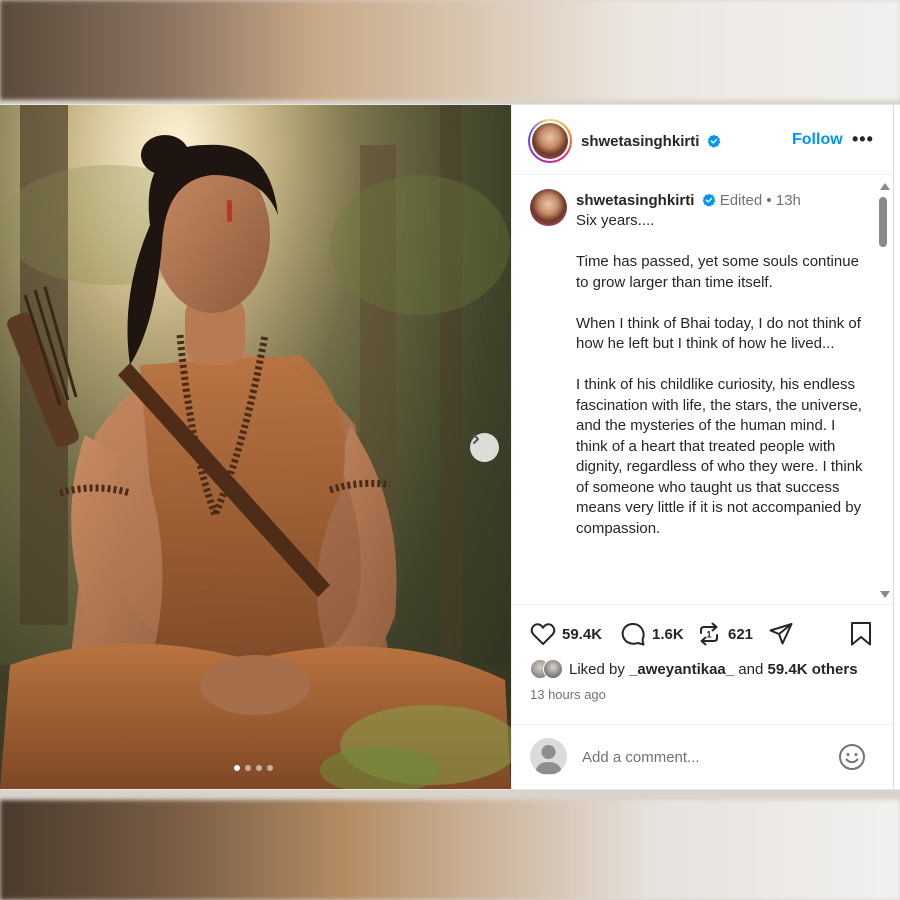  I want to click on more-options-button: •••, so click(863, 139).